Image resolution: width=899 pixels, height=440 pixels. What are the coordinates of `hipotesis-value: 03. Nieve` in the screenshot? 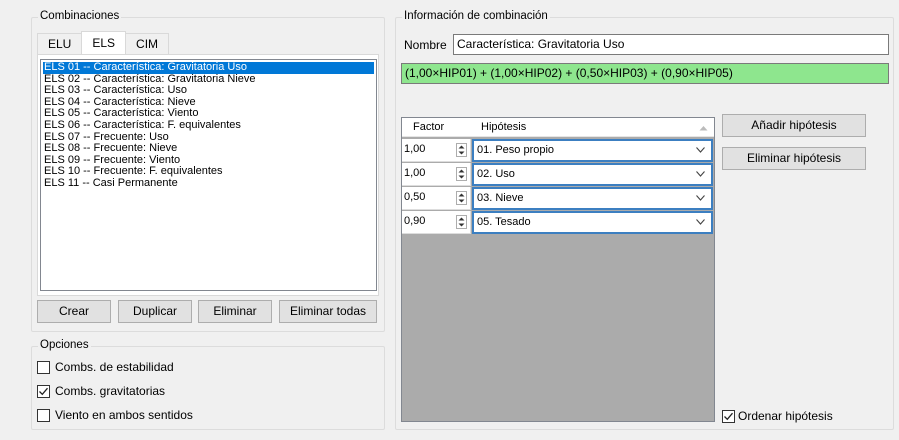 It's located at (500, 198).